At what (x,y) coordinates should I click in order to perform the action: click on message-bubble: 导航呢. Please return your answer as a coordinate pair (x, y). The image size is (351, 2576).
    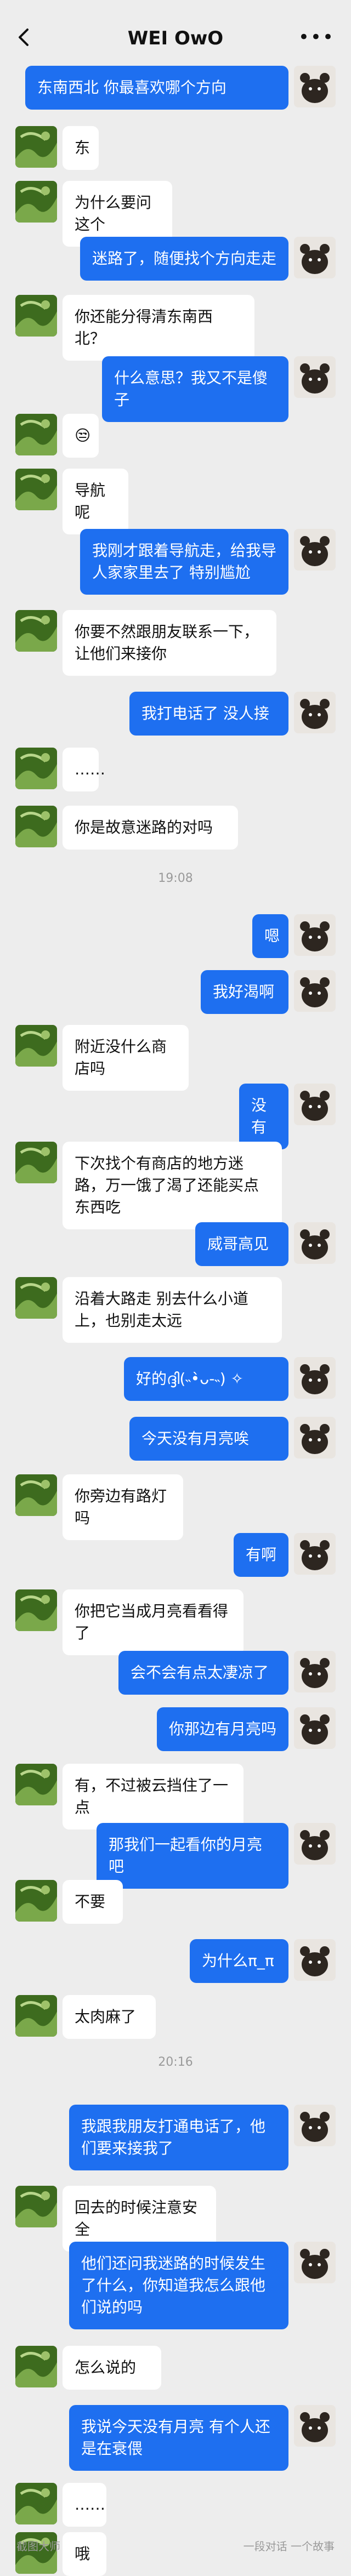
    Looking at the image, I should click on (95, 501).